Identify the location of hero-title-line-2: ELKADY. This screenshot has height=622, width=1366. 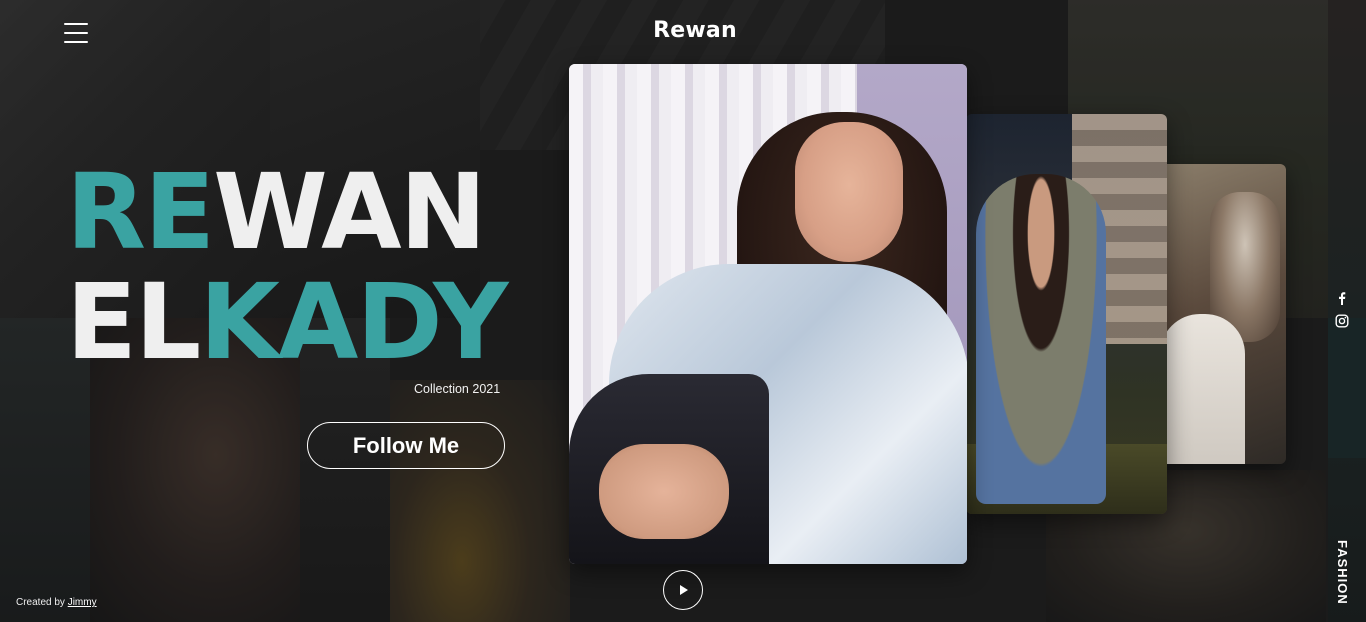
(287, 322).